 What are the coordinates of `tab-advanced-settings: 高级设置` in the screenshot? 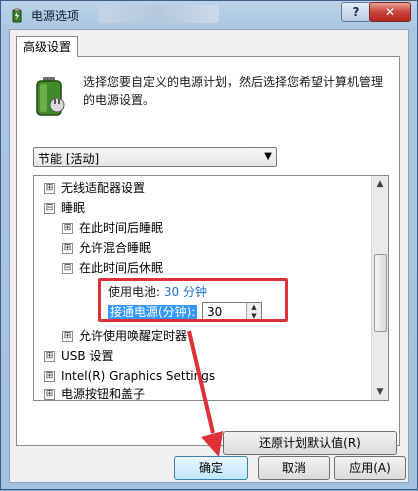 It's located at (47, 46).